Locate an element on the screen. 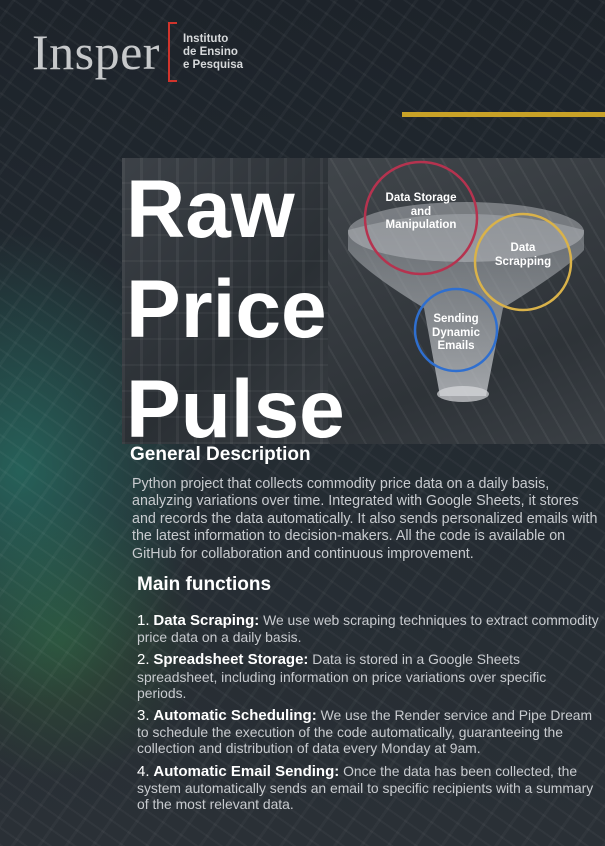 The width and height of the screenshot is (605, 846). gold-accent-line-top is located at coordinates (503, 114).